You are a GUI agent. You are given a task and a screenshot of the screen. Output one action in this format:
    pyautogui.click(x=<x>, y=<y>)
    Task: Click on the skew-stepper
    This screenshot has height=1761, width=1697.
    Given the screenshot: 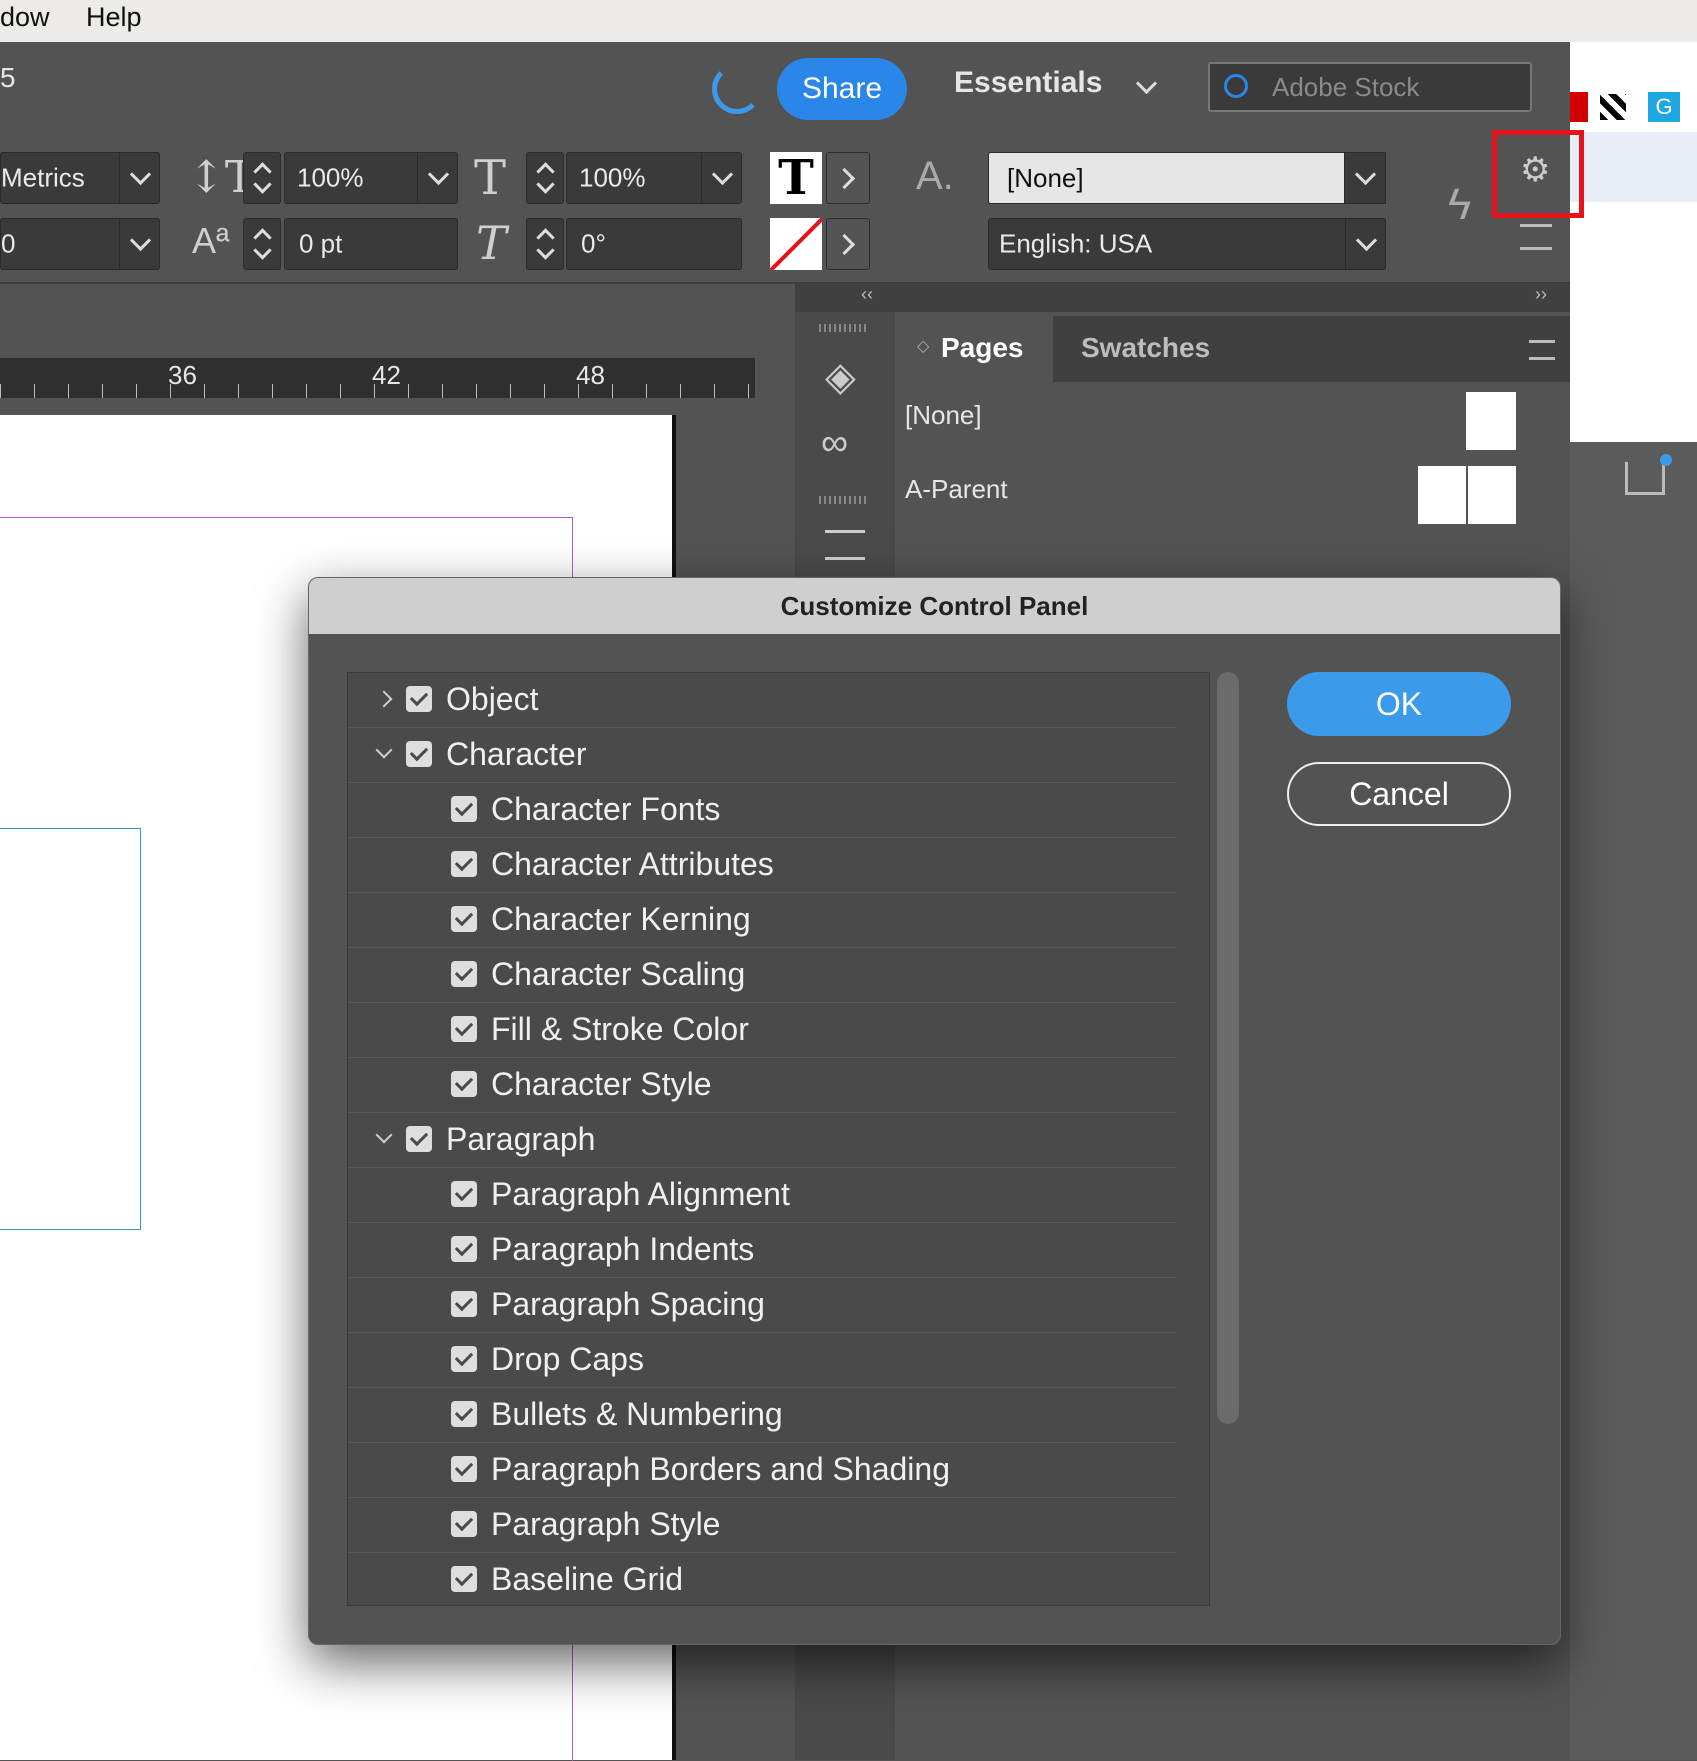 What is the action you would take?
    pyautogui.click(x=545, y=244)
    